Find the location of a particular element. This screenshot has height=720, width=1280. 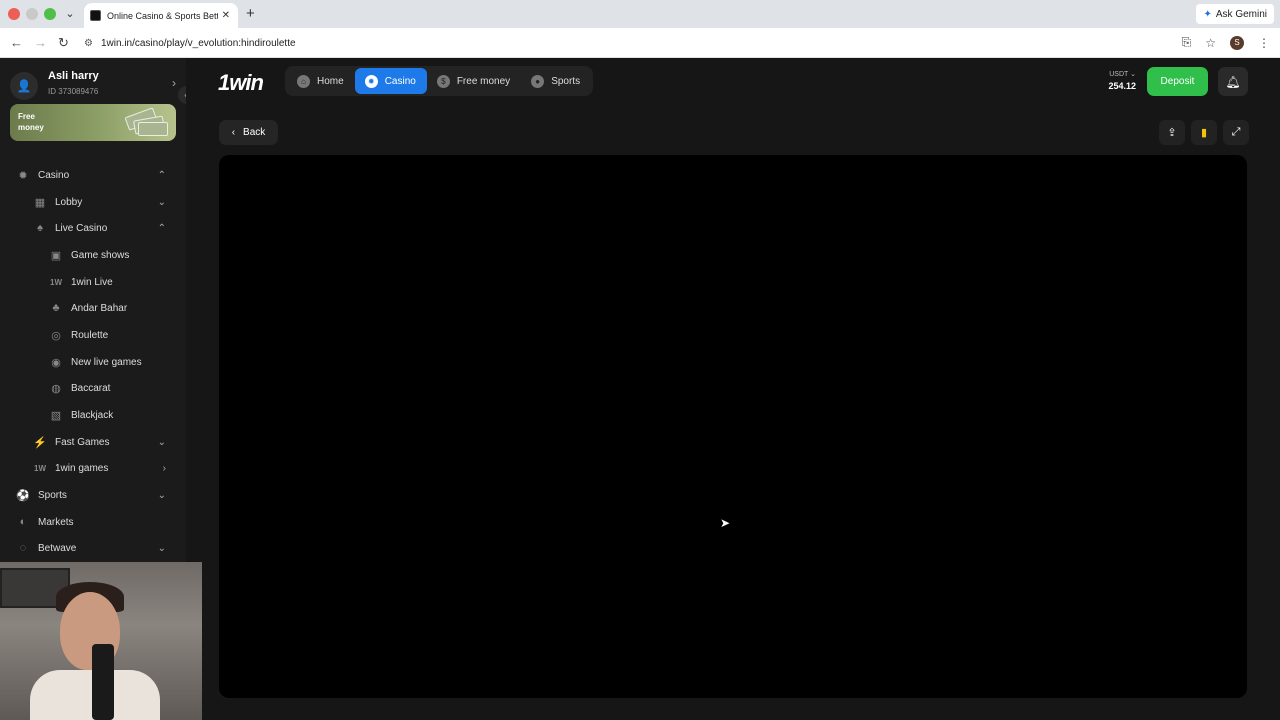

currency-selector: USDT ⌄ is located at coordinates (1118, 74).